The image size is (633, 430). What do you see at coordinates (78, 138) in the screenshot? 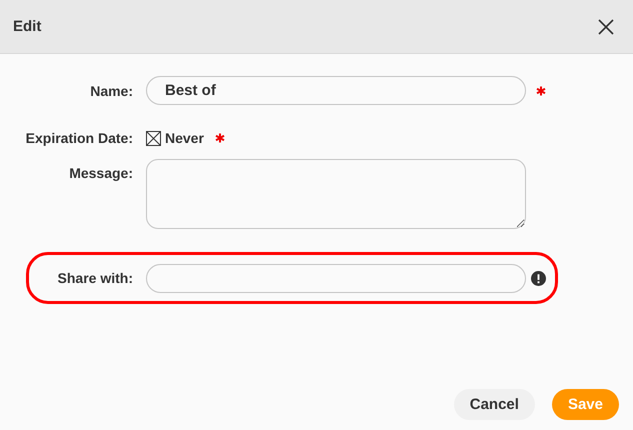
I see `field-label: Expiration Date:` at bounding box center [78, 138].